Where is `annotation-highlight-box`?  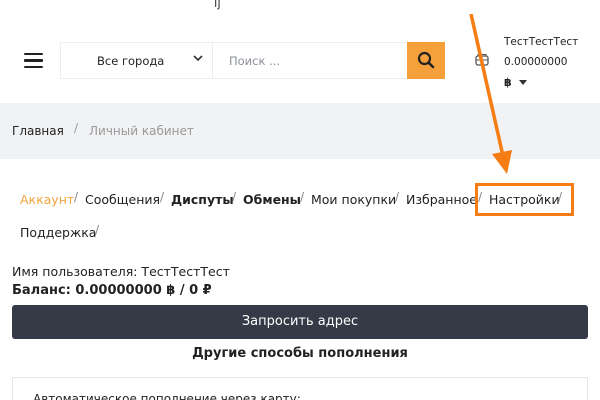 annotation-highlight-box is located at coordinates (524, 199).